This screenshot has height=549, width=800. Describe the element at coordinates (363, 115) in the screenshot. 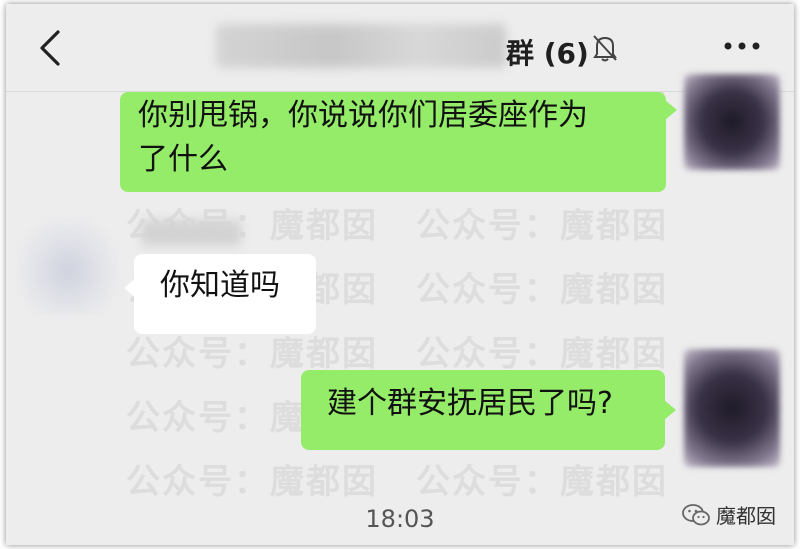

I see `message-text-line: 你别甩锅，你说说你们居委座作为` at that location.